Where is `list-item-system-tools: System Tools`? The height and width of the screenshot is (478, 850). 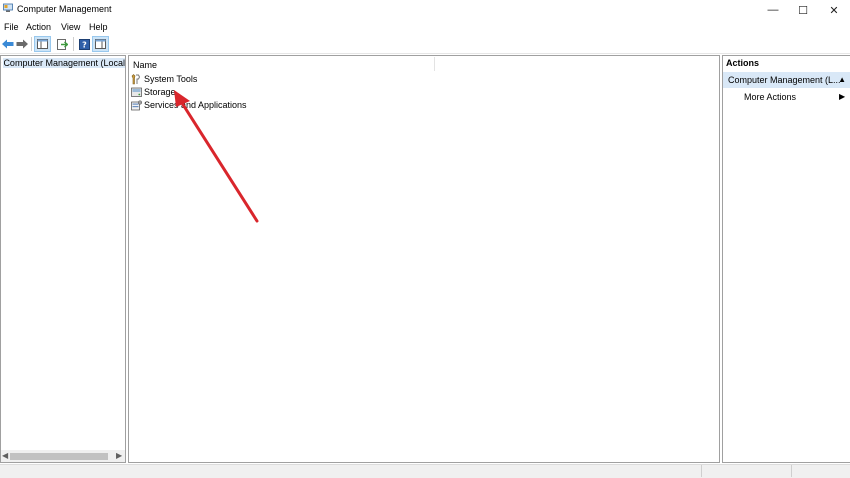
list-item-system-tools: System Tools is located at coordinates (164, 79).